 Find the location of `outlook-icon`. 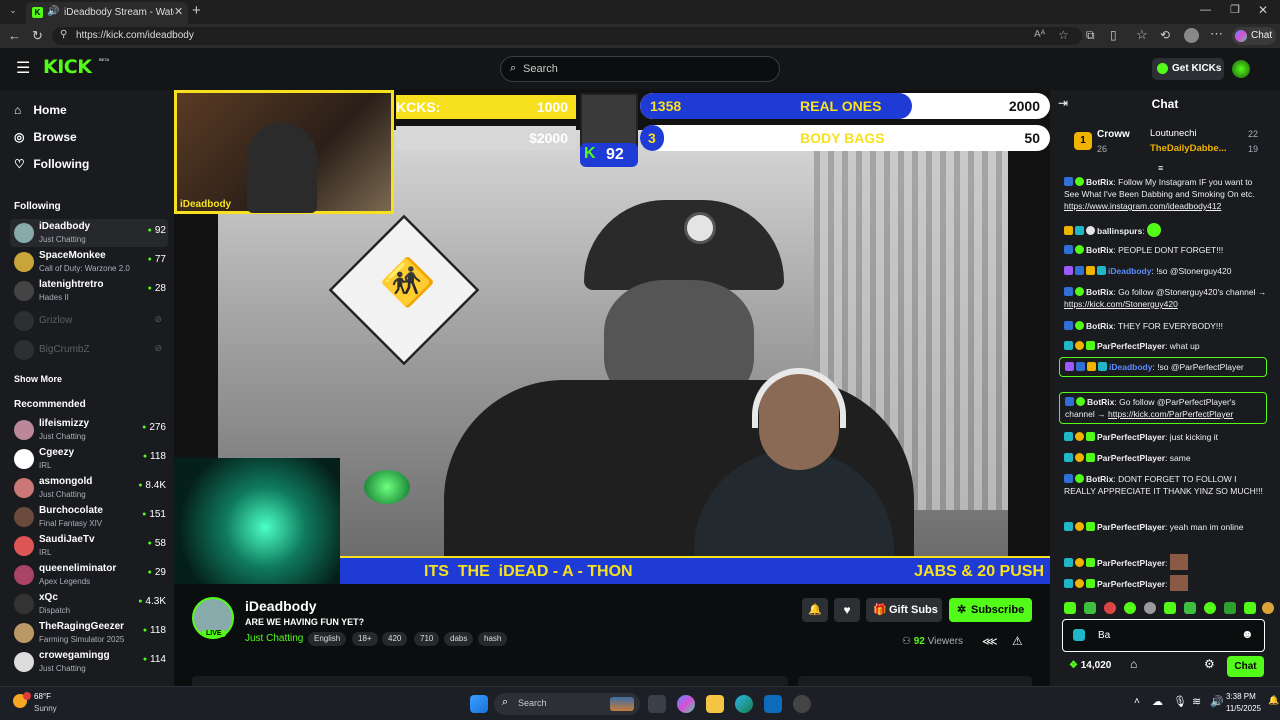

outlook-icon is located at coordinates (773, 704).